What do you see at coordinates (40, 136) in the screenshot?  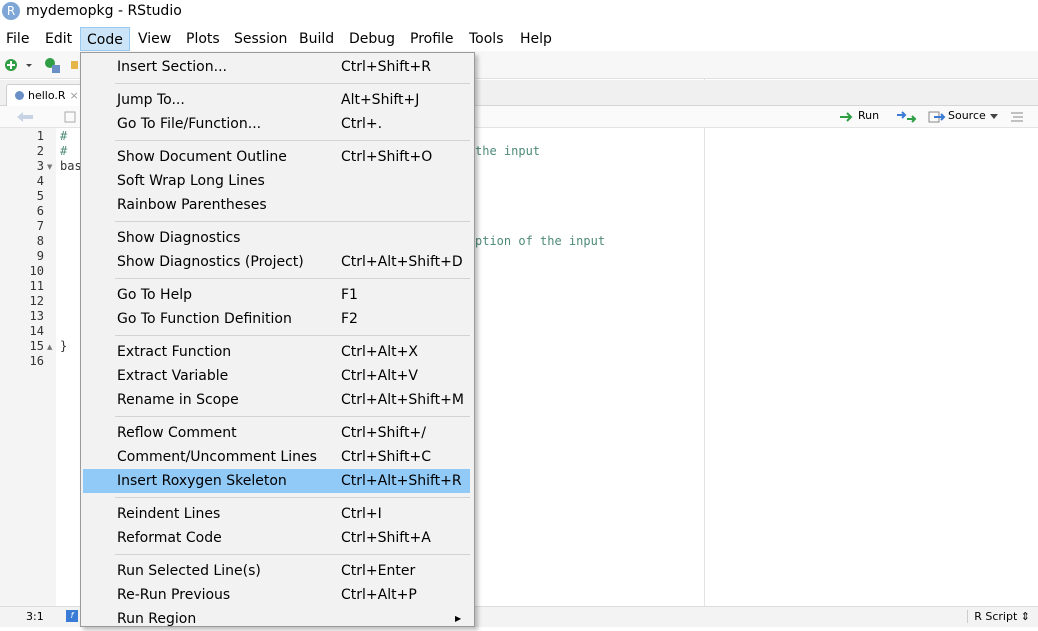 I see `line-number: 1` at bounding box center [40, 136].